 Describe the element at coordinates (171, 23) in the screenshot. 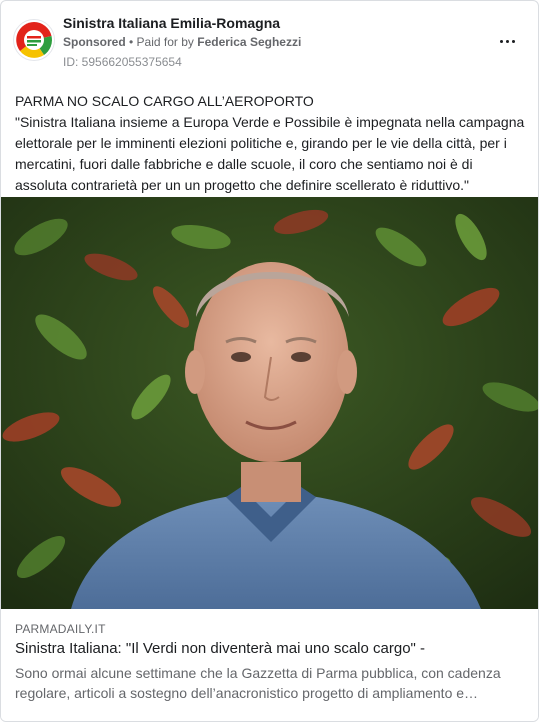

I see `page-name: Sinistra Italiana Emilia-Romagna` at that location.